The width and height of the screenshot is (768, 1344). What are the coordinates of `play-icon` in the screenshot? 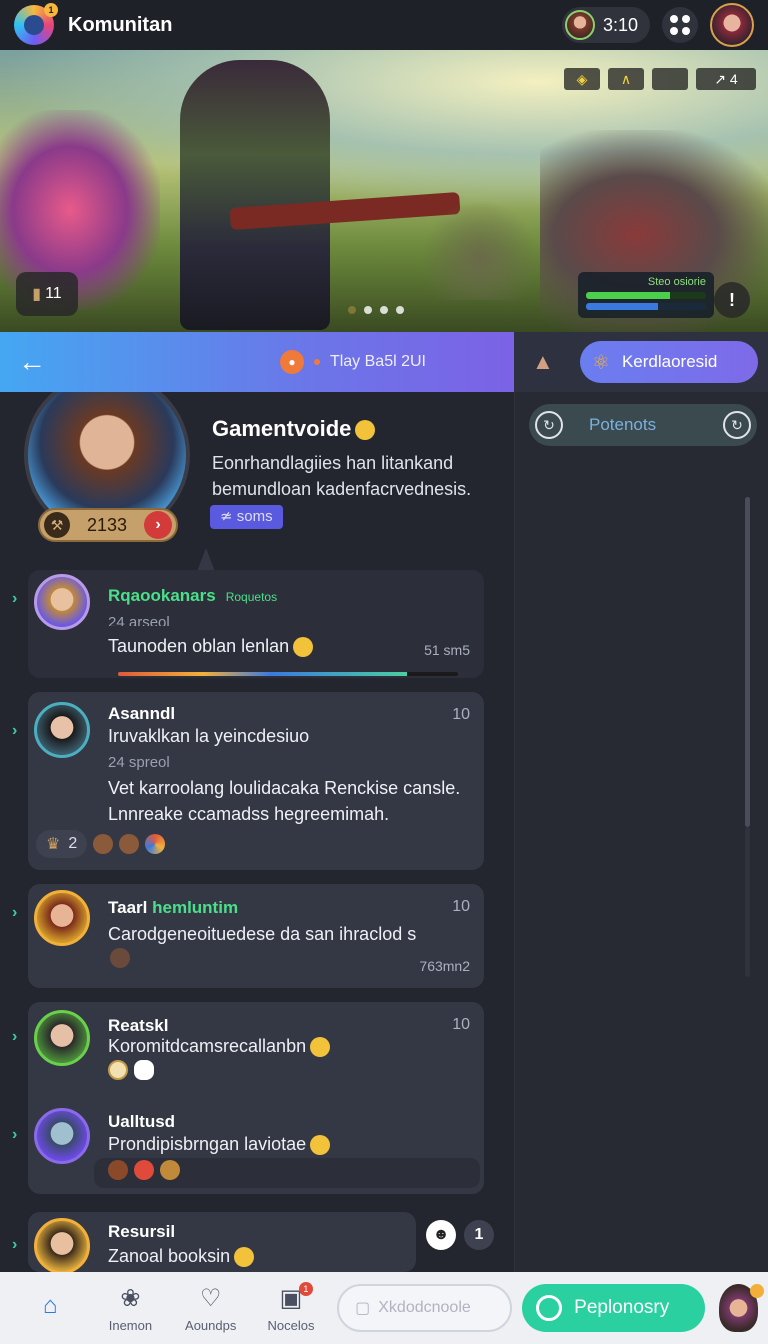 It's located at (144, 1170).